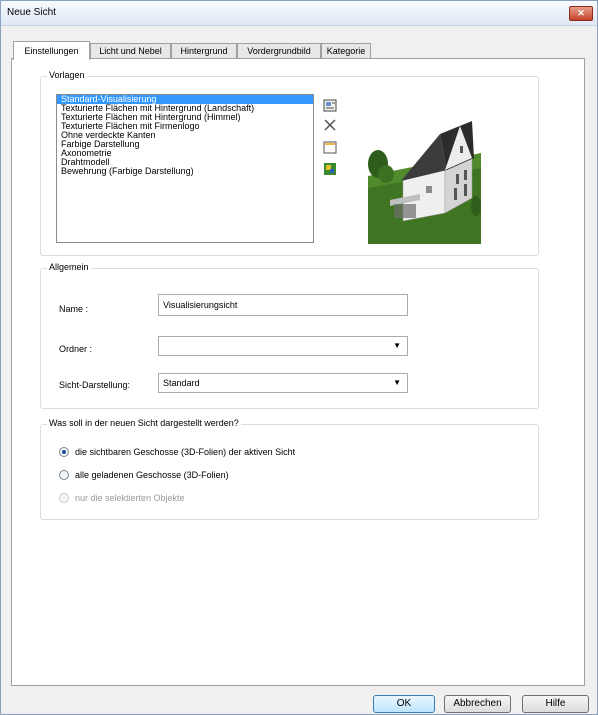 This screenshot has width=598, height=715. I want to click on tab-licht-und-nebel: Licht und Nebel, so click(130, 50).